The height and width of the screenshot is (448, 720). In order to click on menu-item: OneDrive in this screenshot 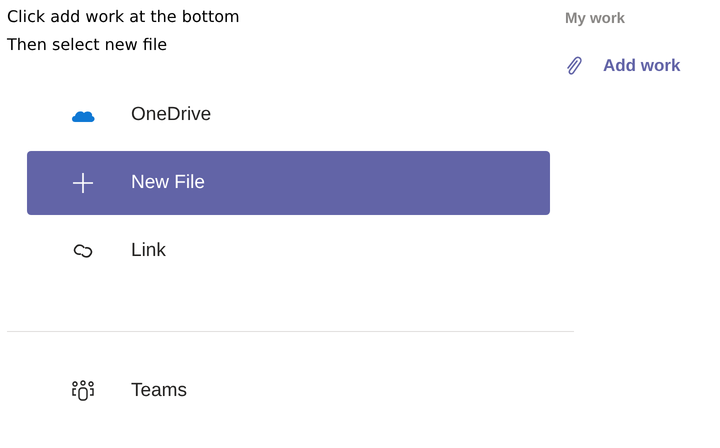, I will do `click(288, 115)`.